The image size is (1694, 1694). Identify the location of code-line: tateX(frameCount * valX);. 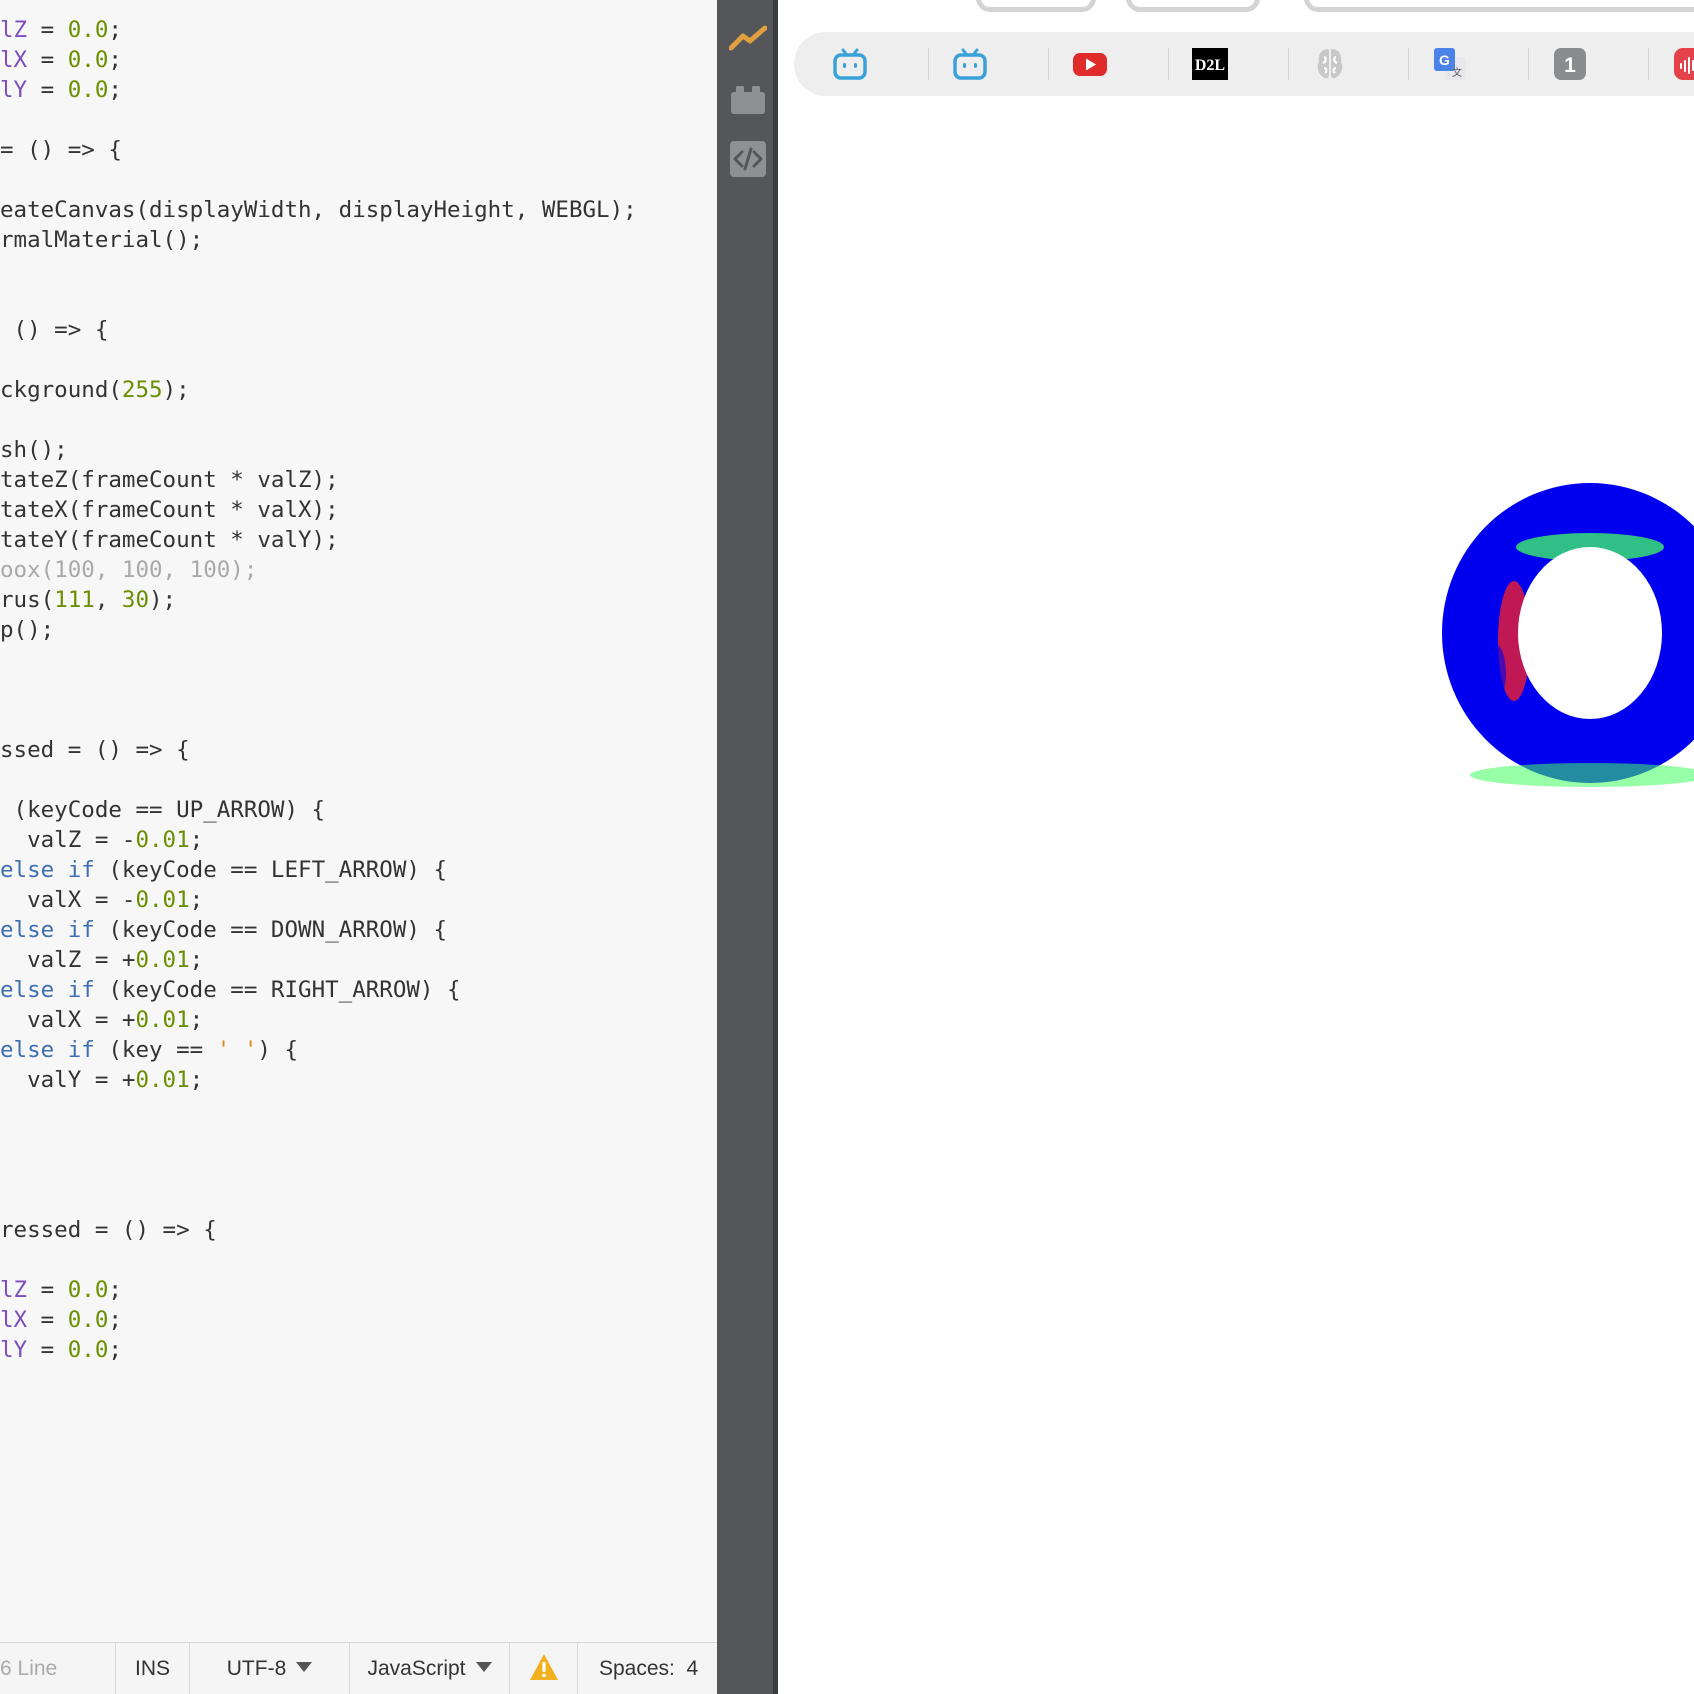
(169, 510).